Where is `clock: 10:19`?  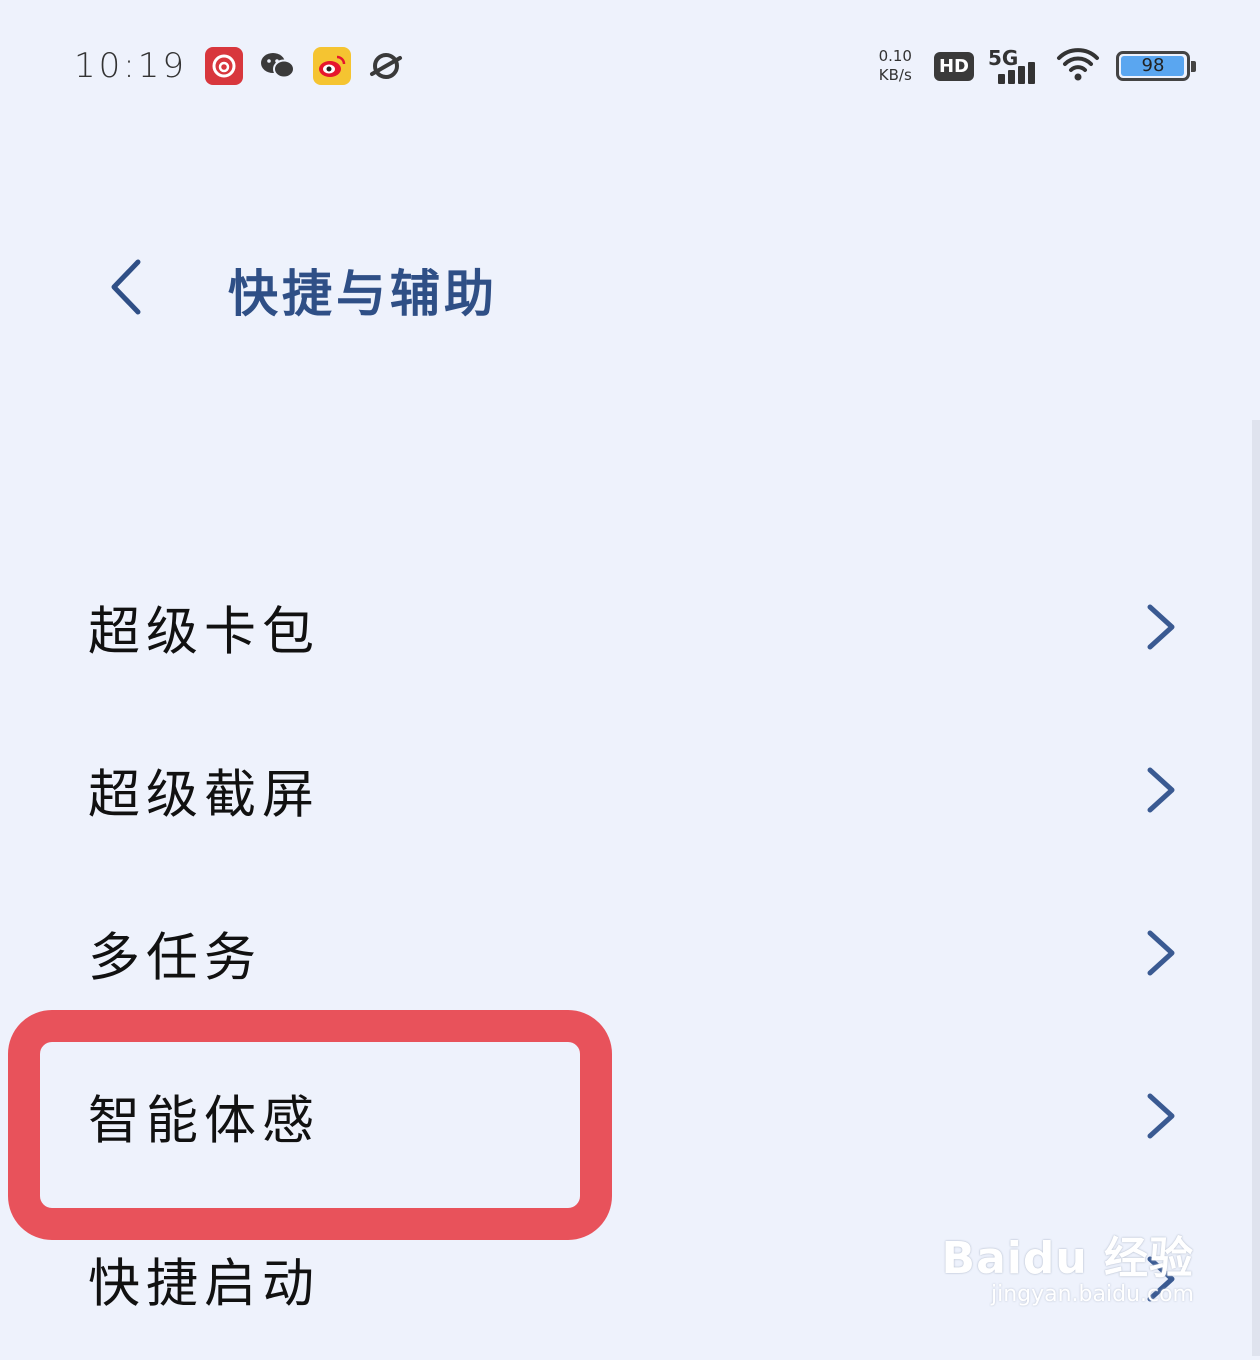
clock: 10:19 is located at coordinates (130, 66).